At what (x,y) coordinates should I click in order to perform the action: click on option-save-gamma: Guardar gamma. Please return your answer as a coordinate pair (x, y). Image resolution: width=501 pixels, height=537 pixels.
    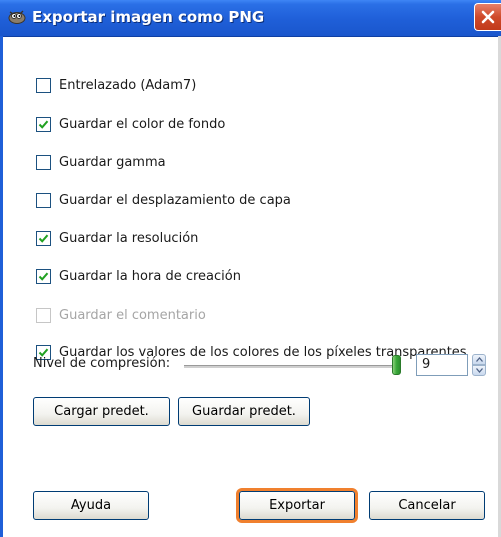
    Looking at the image, I should click on (101, 162).